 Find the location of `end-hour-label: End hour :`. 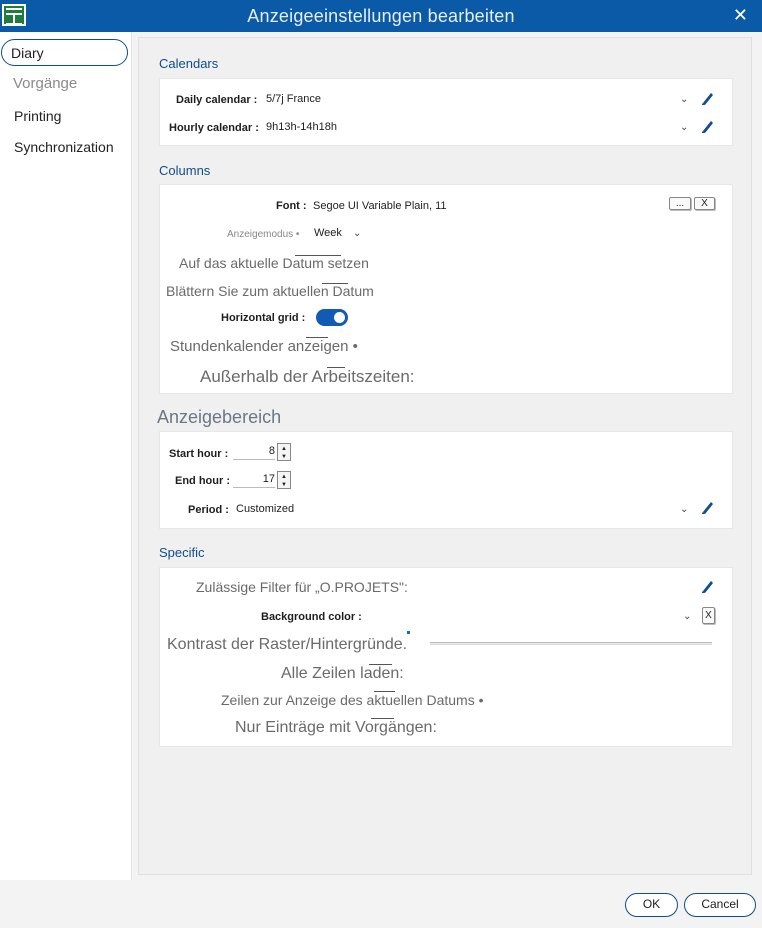

end-hour-label: End hour : is located at coordinates (202, 481).